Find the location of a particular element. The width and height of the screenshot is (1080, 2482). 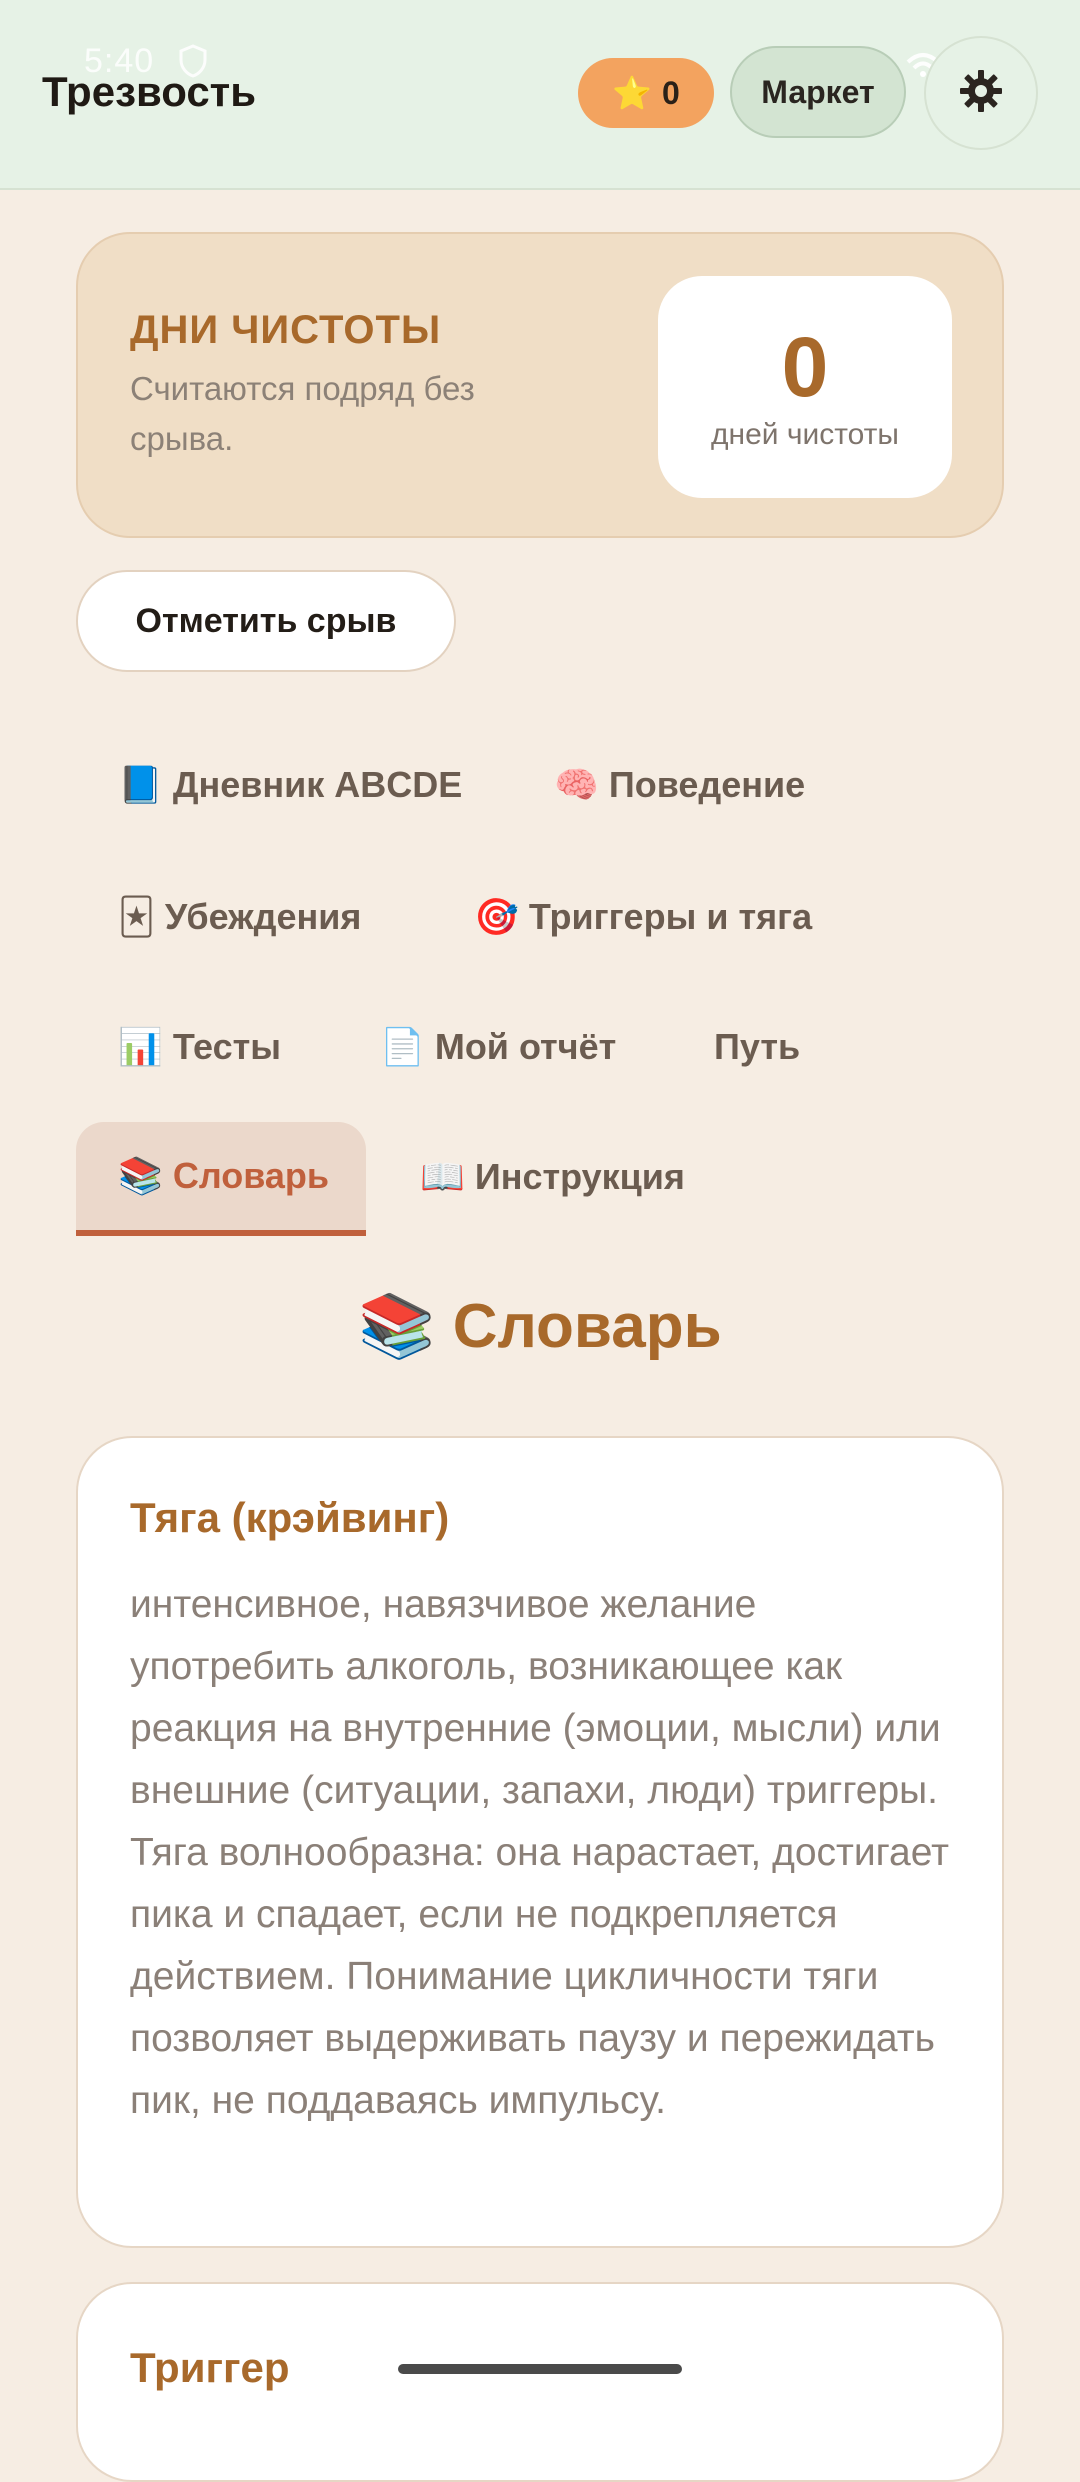

tab-glossary: 📚 Словарь is located at coordinates (221, 1179).